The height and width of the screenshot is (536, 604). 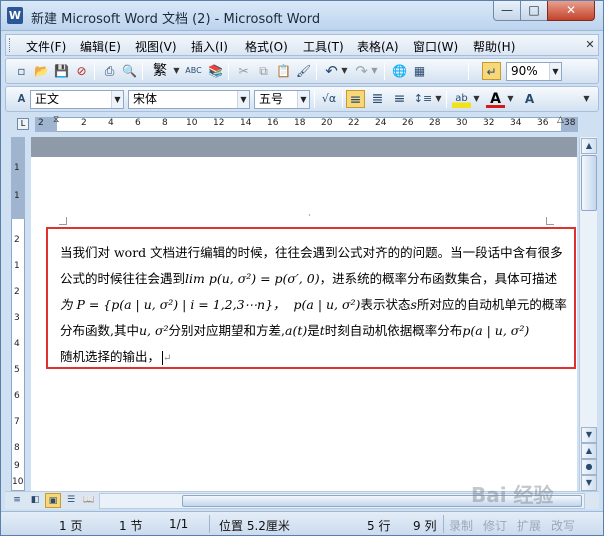 What do you see at coordinates (507, 11) in the screenshot?
I see `minimize-button: —` at bounding box center [507, 11].